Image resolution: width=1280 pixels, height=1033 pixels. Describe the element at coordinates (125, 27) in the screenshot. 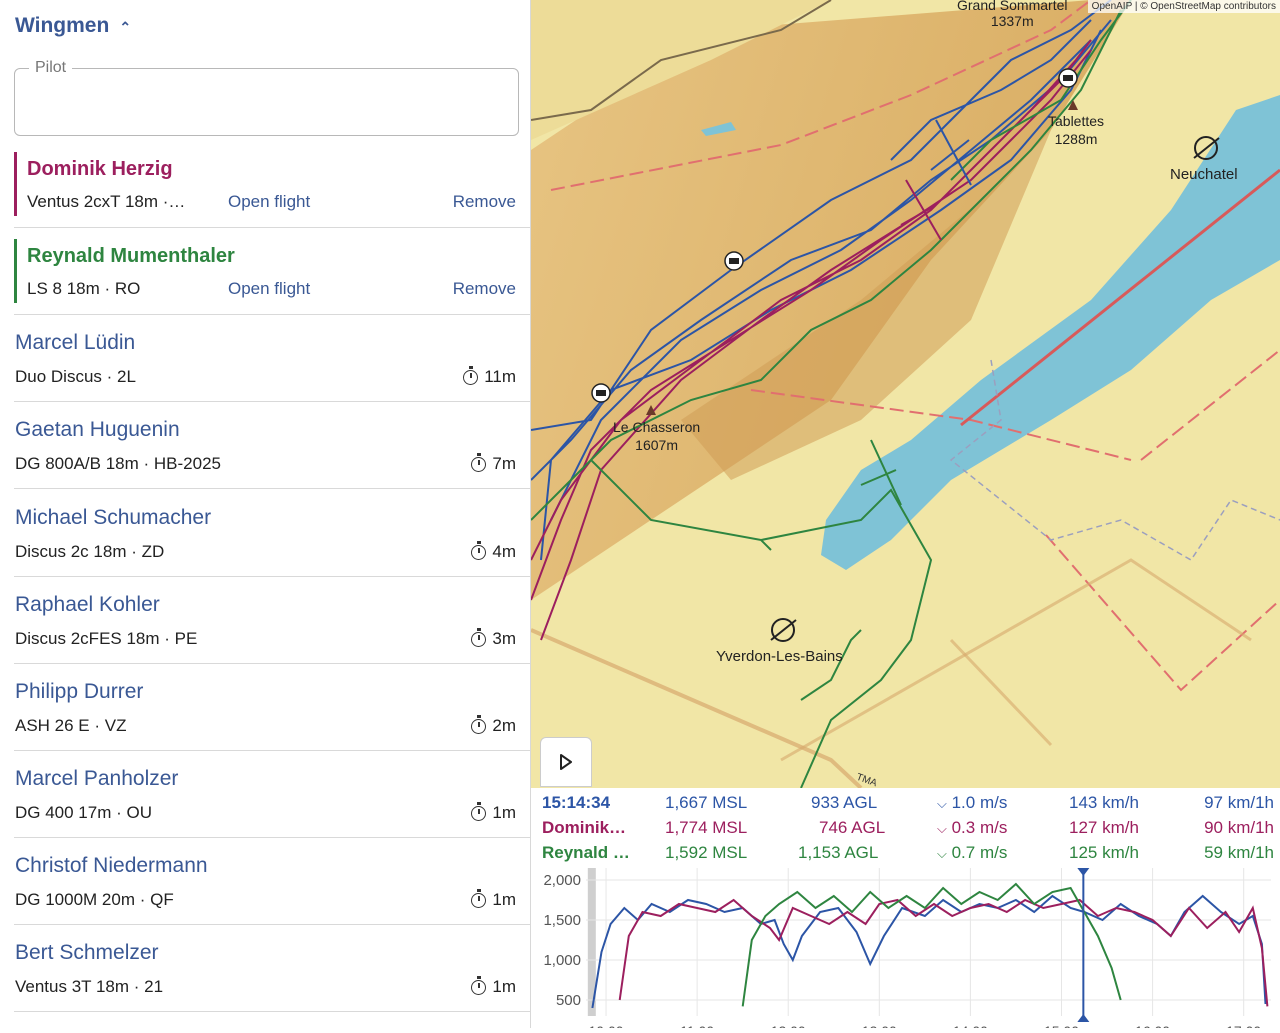

I see `chevron-up-icon: ⌃` at that location.